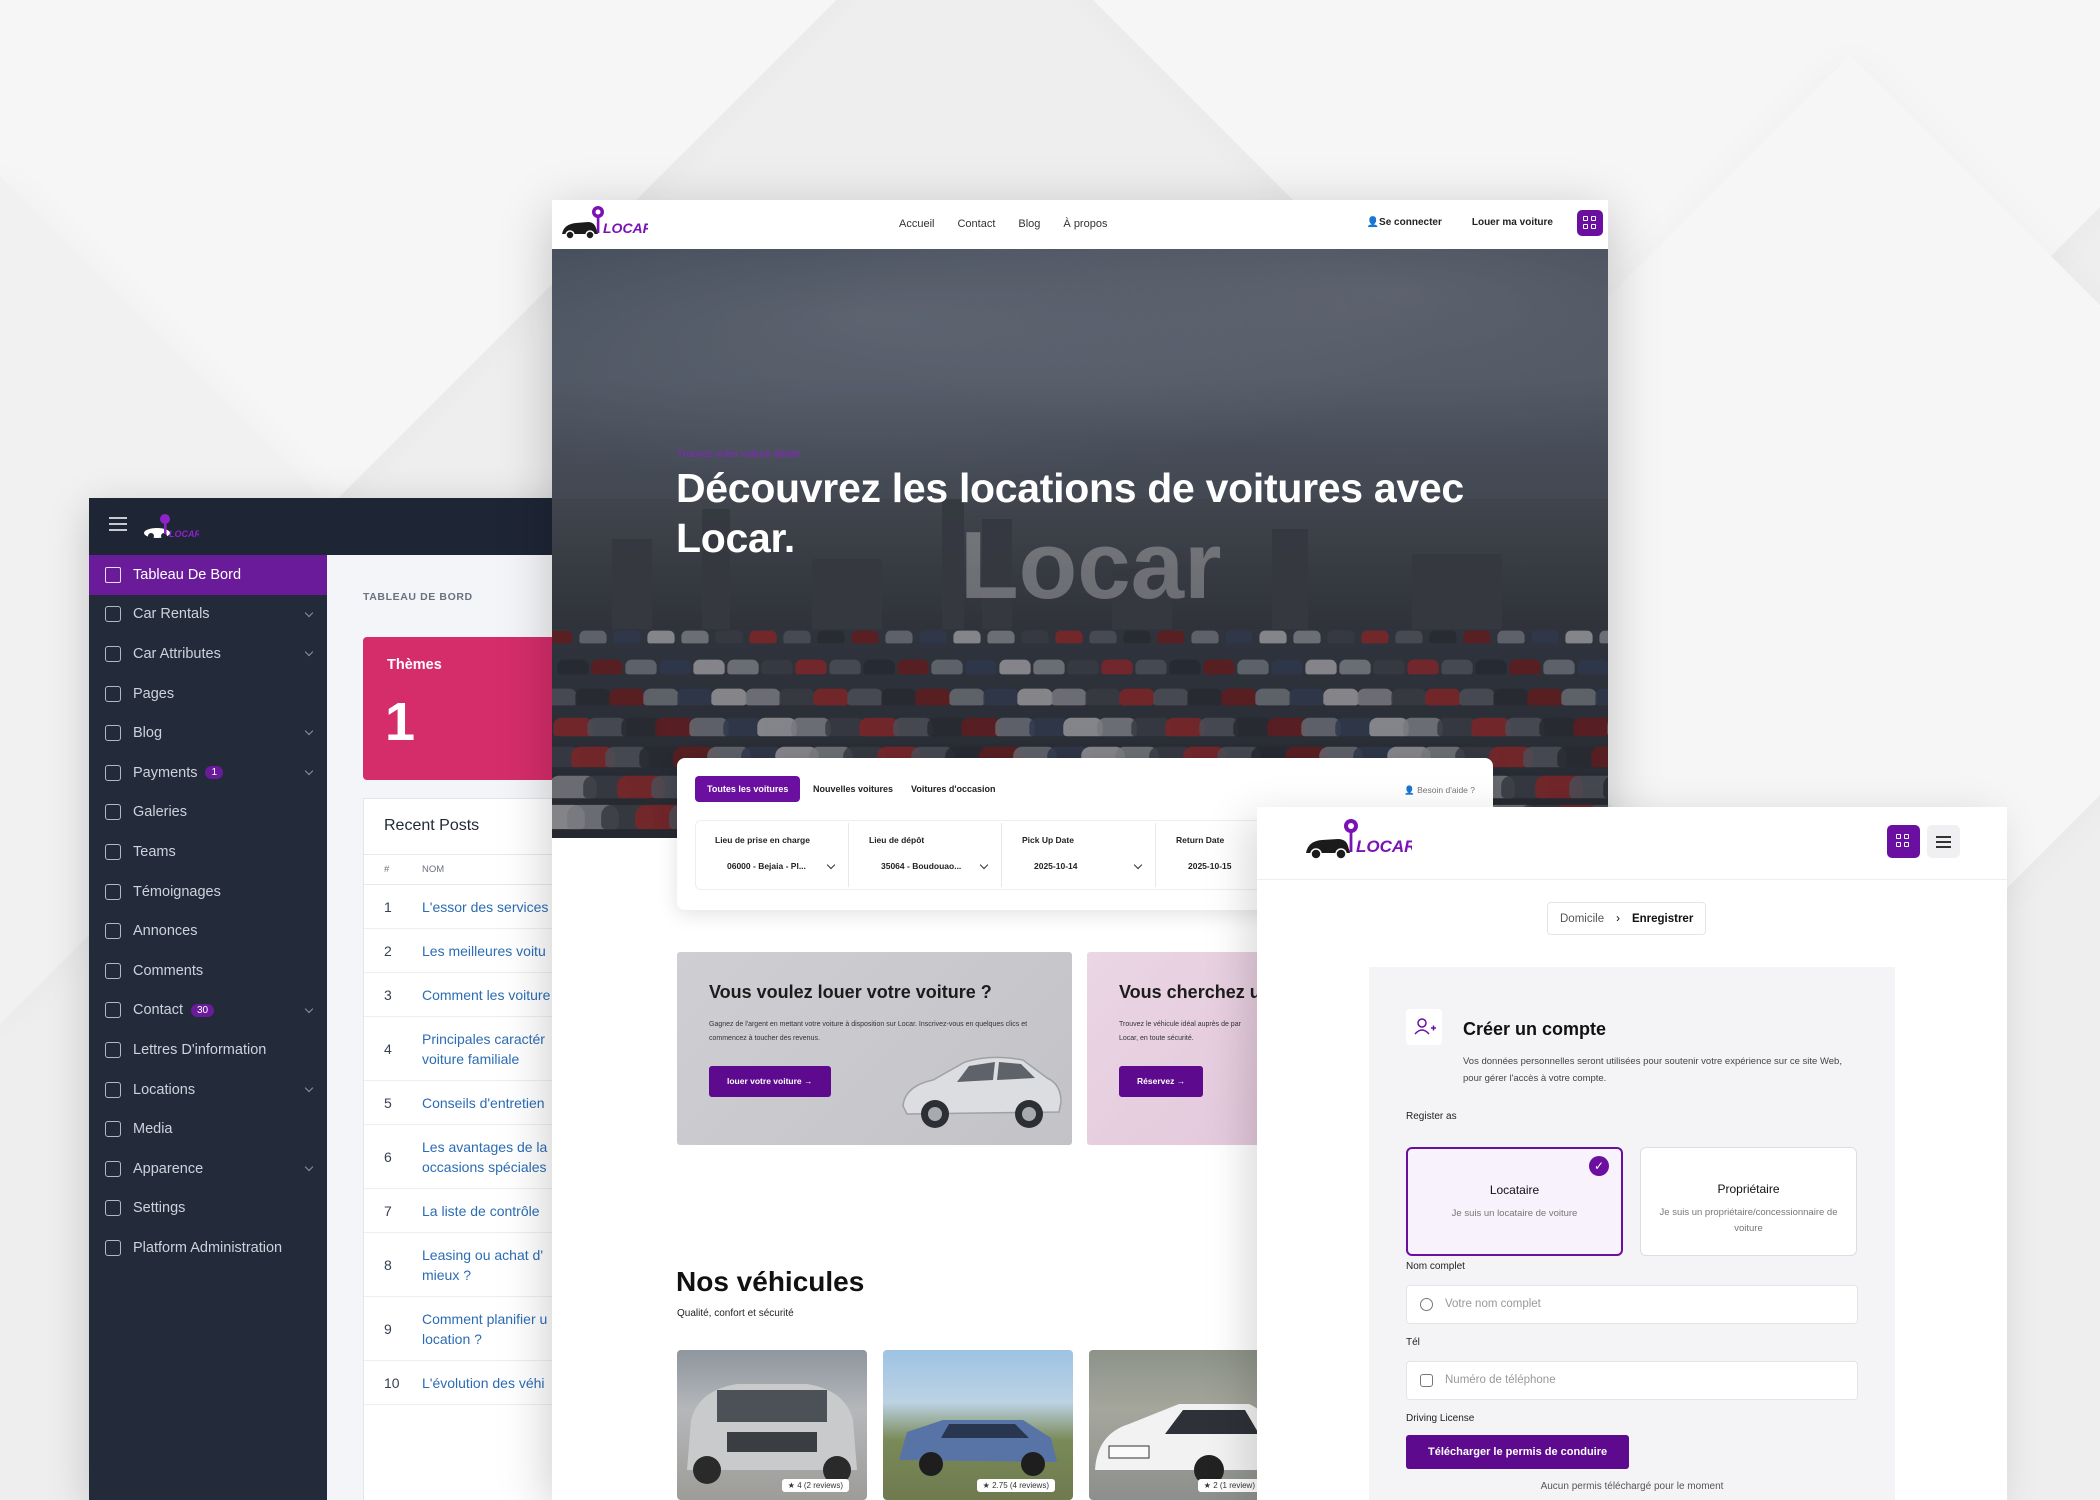 This screenshot has width=2100, height=1500. Describe the element at coordinates (154, 693) in the screenshot. I see `sidebar-item-label: Pages` at that location.